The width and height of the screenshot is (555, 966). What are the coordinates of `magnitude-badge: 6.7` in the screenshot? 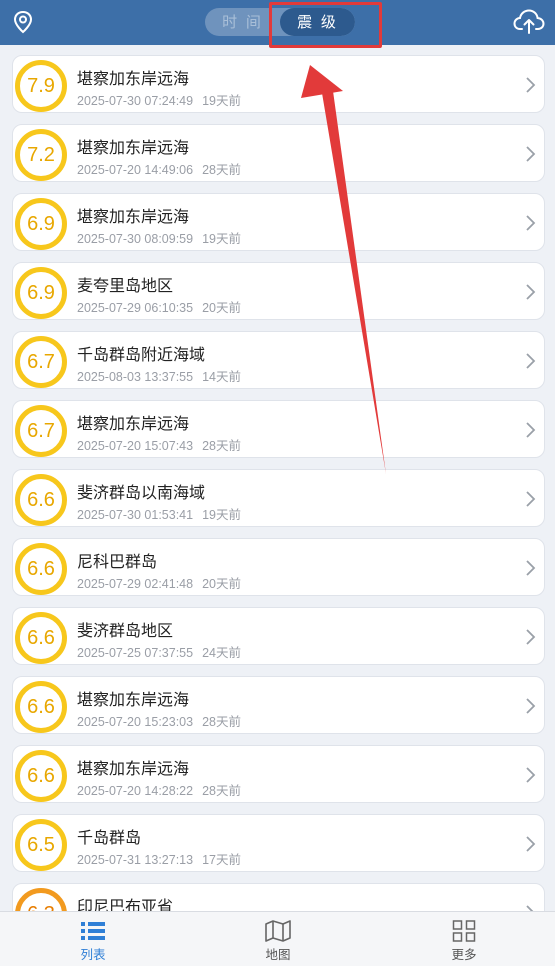 It's located at (41, 431).